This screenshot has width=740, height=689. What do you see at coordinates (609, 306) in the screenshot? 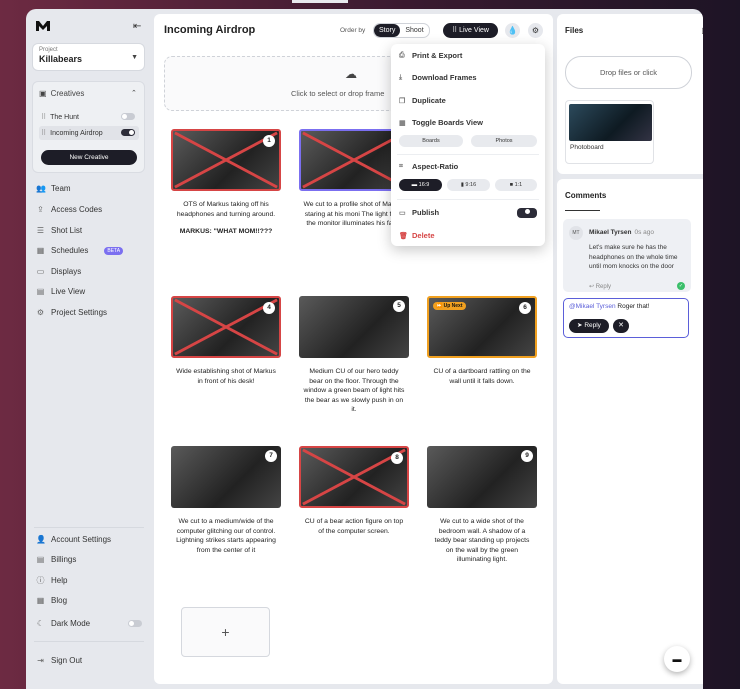
I see `reply-text: @Mikael Tyrsen Roger that!` at bounding box center [609, 306].